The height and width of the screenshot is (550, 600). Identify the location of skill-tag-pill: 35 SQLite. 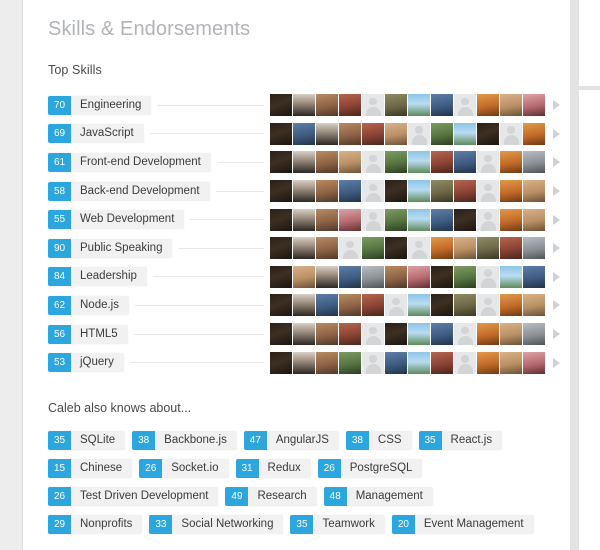
(87, 440).